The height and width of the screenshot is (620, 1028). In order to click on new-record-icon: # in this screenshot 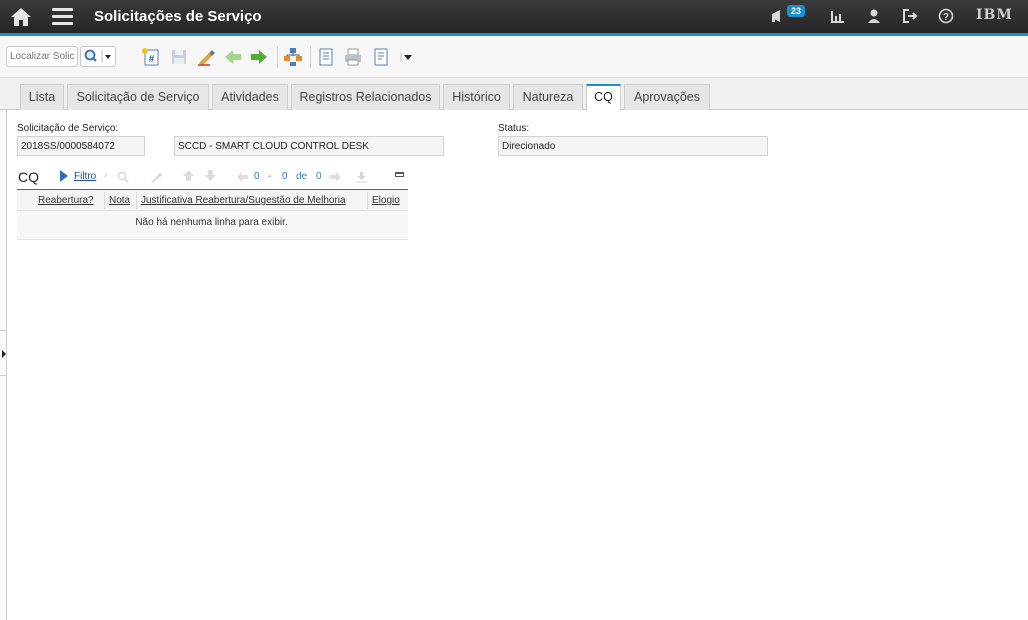, I will do `click(151, 57)`.